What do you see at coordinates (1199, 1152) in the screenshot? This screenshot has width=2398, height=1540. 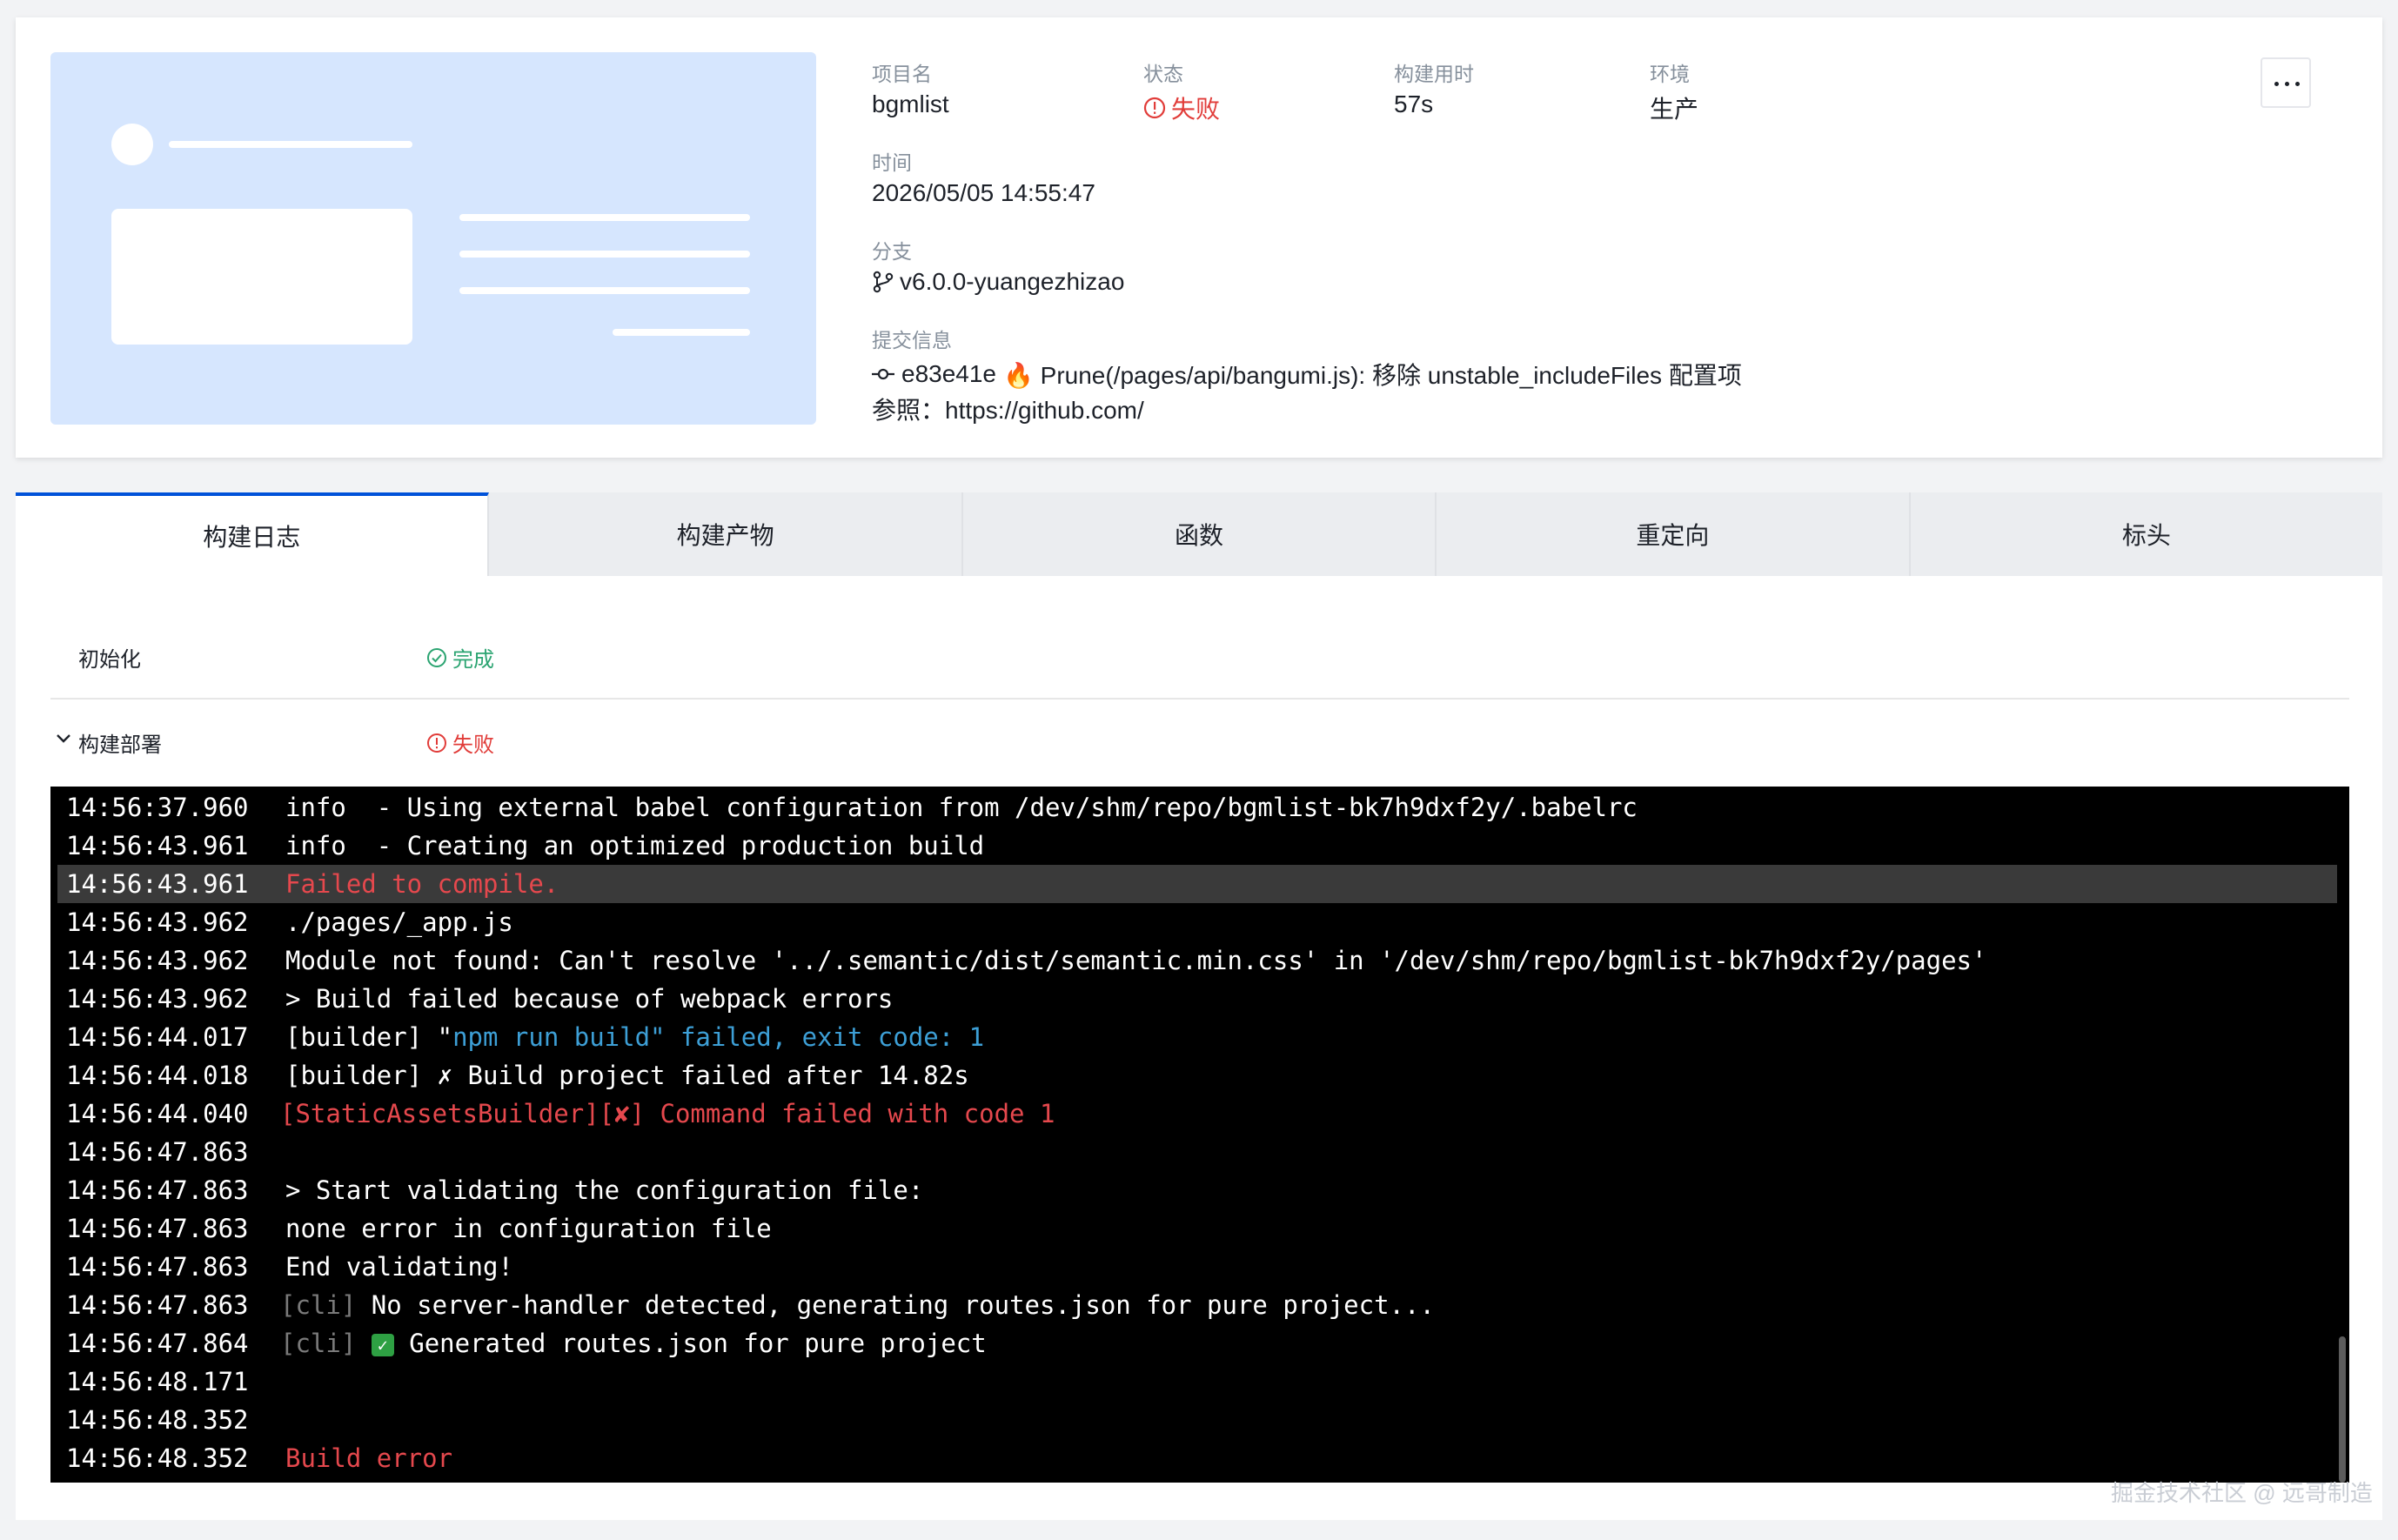 I see `log-line: 14:56:47.863` at bounding box center [1199, 1152].